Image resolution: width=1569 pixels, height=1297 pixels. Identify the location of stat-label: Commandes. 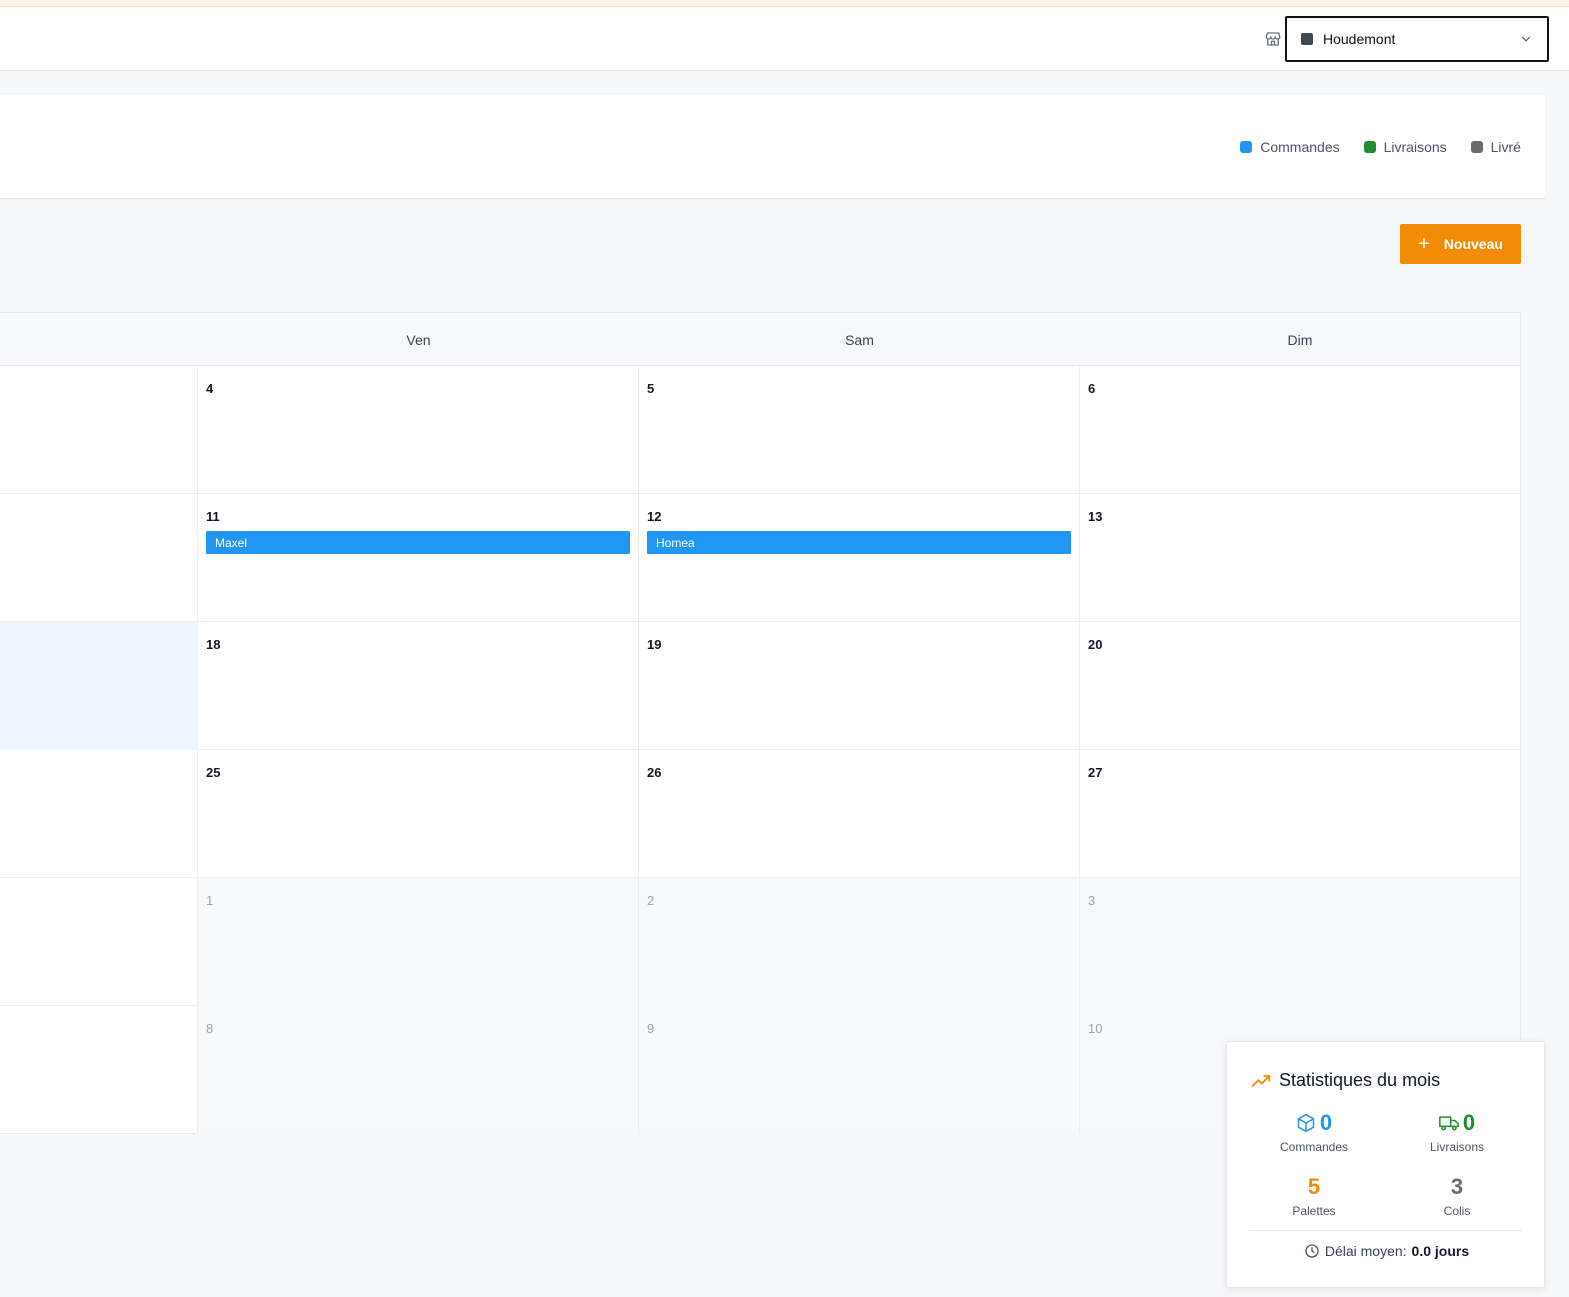
(1314, 1147).